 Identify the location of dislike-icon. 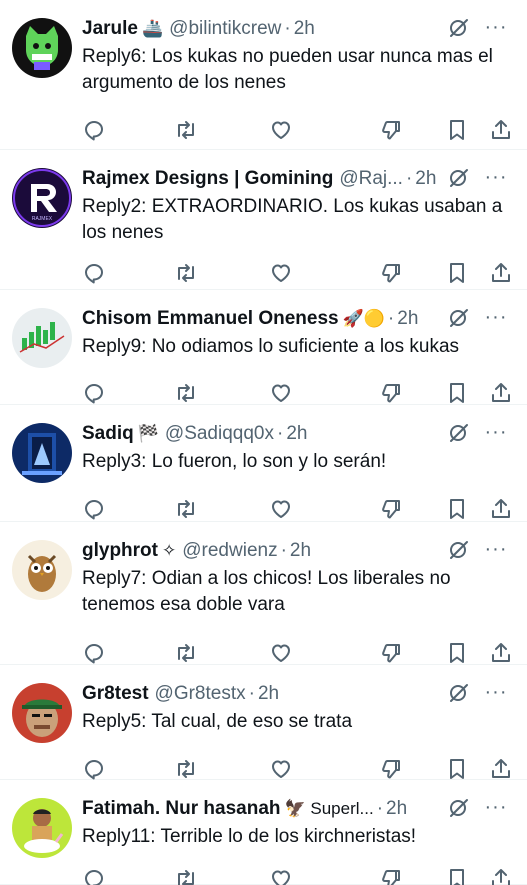
(392, 393).